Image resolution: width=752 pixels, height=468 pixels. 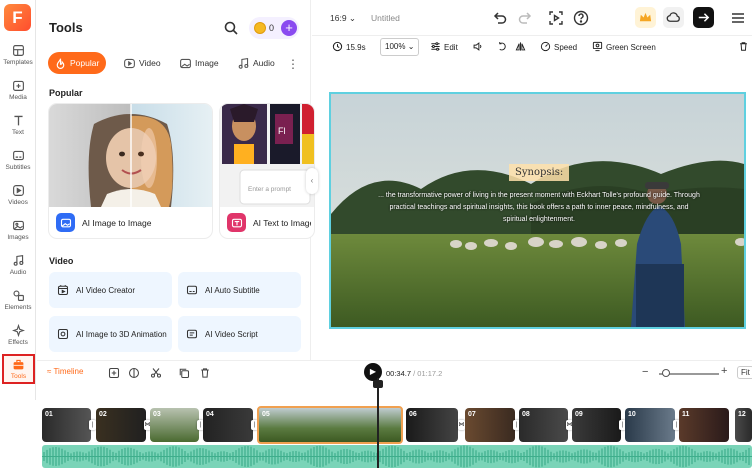 What do you see at coordinates (60, 62) in the screenshot?
I see `flame-icon` at bounding box center [60, 62].